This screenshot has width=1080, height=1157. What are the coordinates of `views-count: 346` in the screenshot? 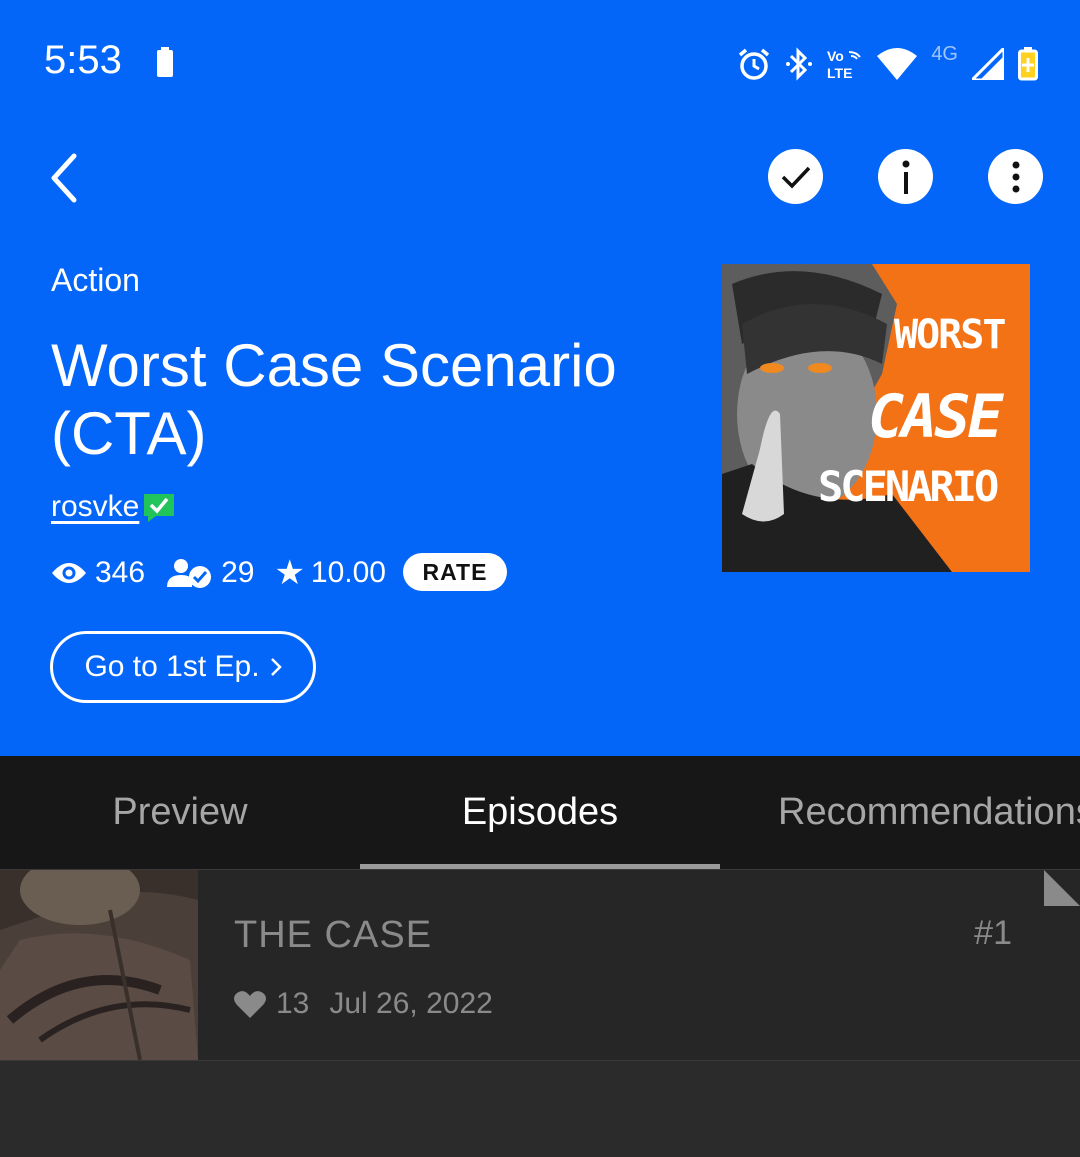 It's located at (120, 572).